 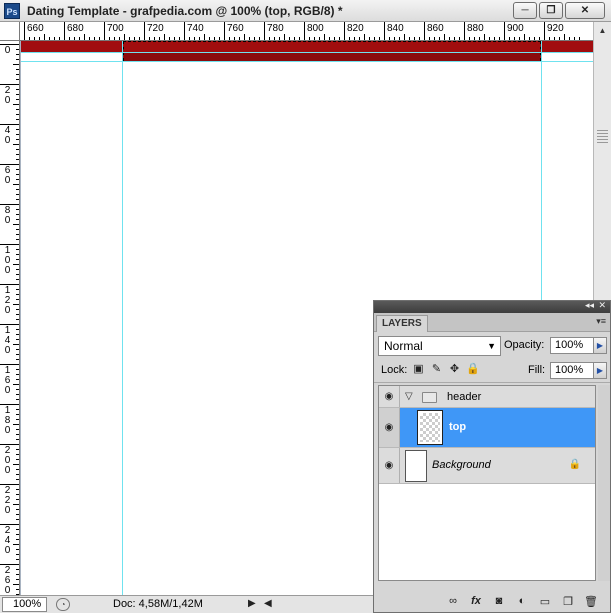 What do you see at coordinates (545, 601) in the screenshot?
I see `new-group-icon: ▭` at bounding box center [545, 601].